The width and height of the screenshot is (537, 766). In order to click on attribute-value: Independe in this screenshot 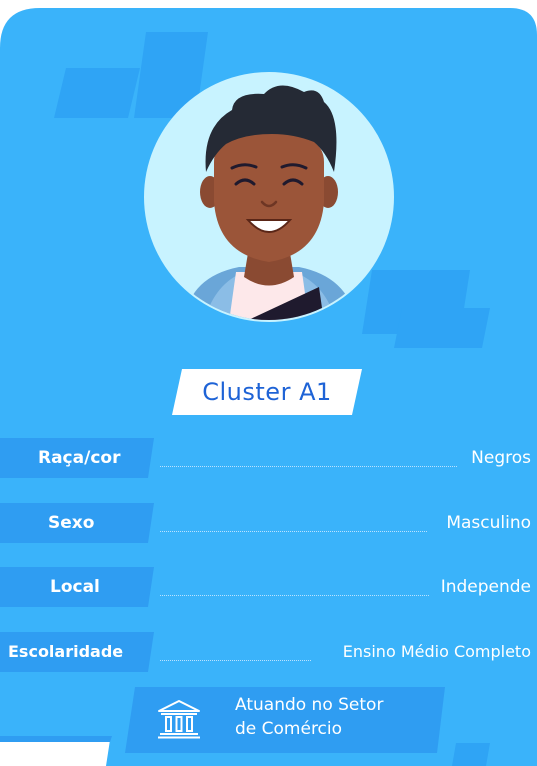, I will do `click(484, 587)`.